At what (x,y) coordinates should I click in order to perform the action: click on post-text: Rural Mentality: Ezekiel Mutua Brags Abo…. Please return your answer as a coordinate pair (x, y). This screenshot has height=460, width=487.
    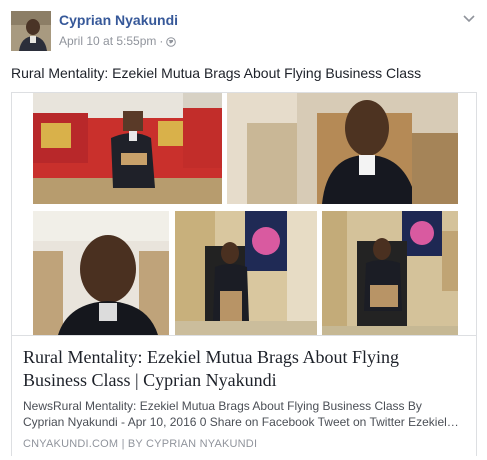
    Looking at the image, I should click on (216, 73).